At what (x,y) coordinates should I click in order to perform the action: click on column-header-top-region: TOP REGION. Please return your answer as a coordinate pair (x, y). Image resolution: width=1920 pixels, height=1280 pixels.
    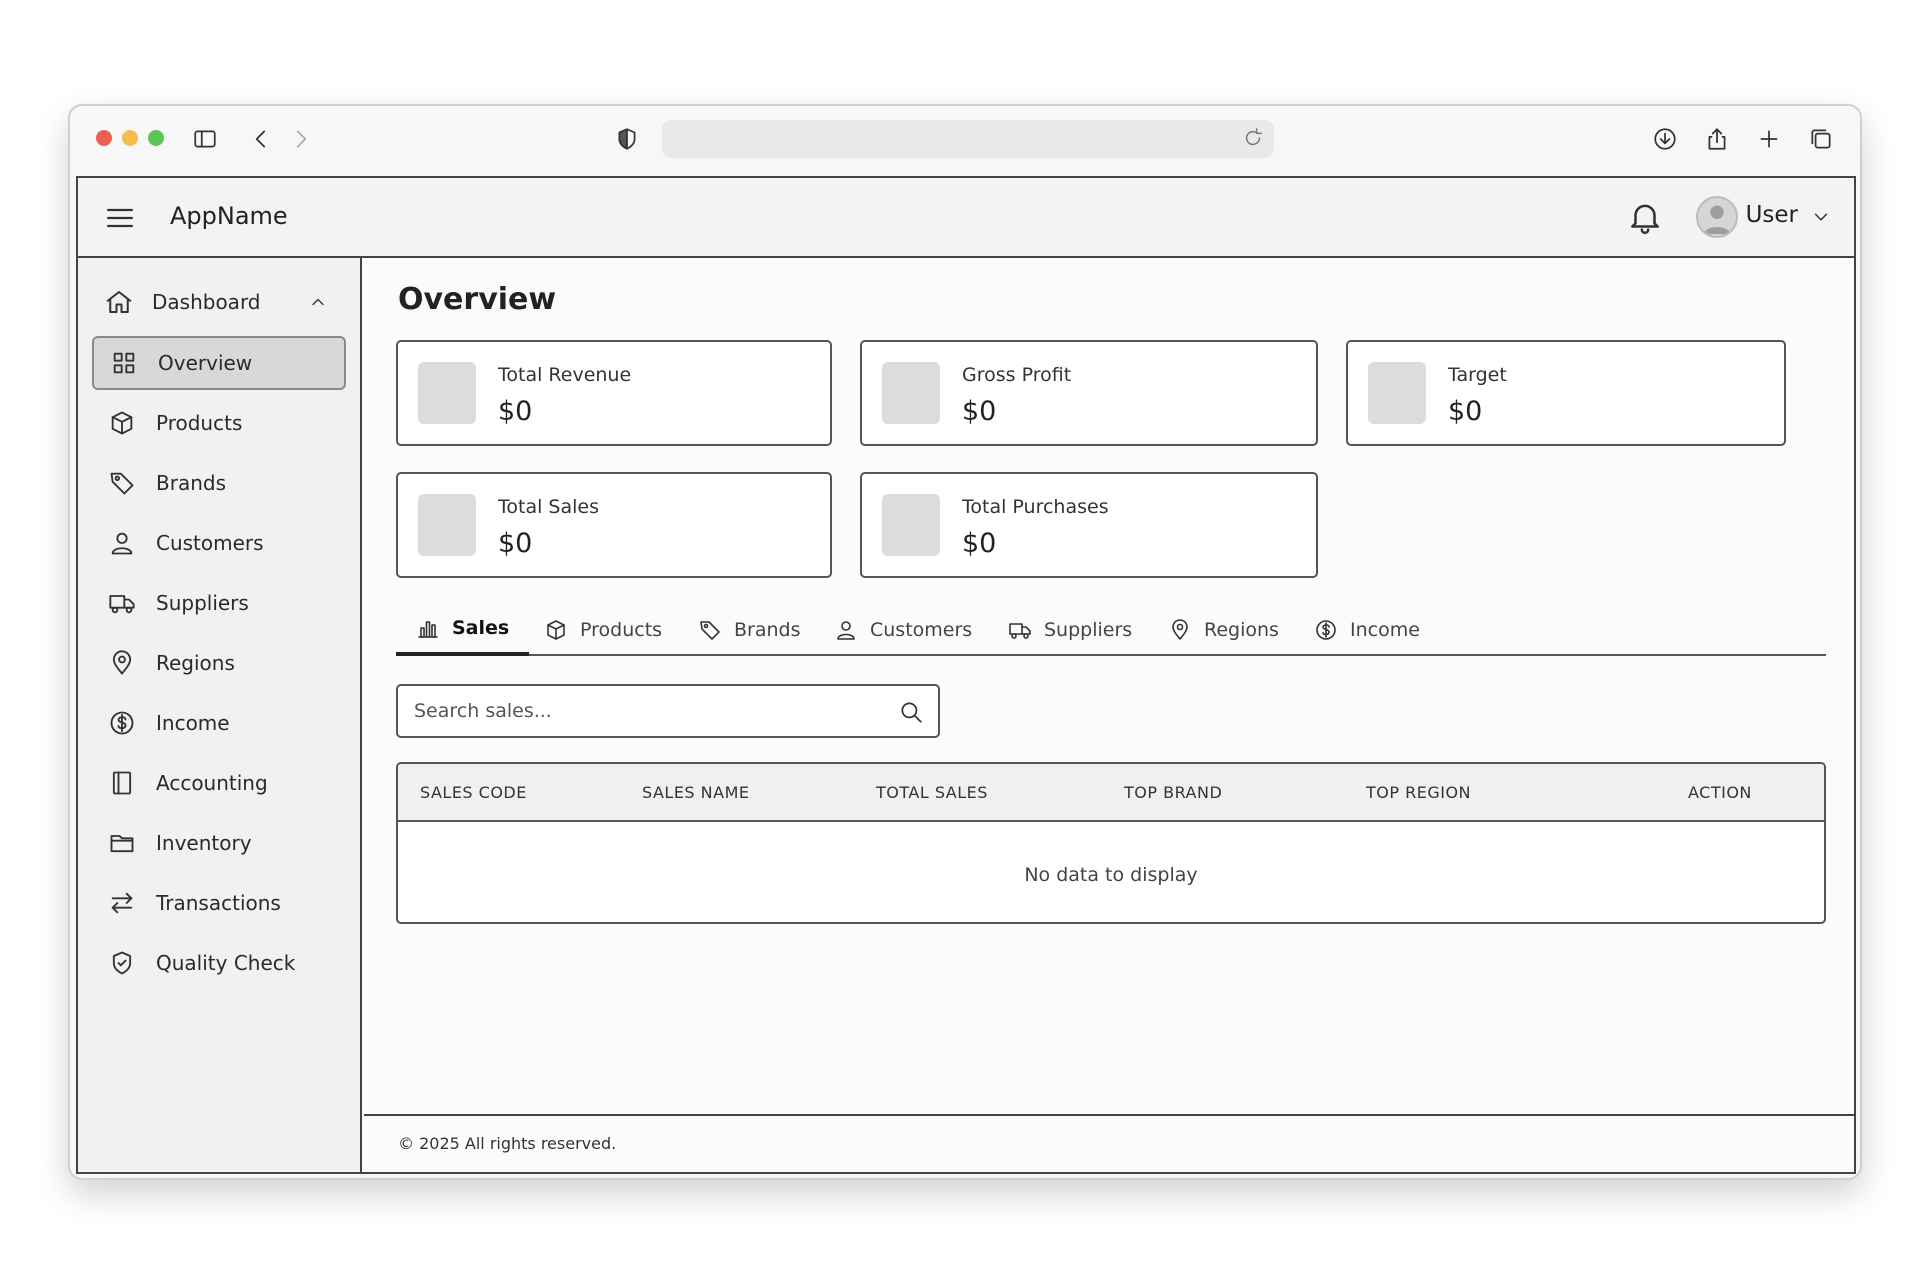
    Looking at the image, I should click on (1418, 792).